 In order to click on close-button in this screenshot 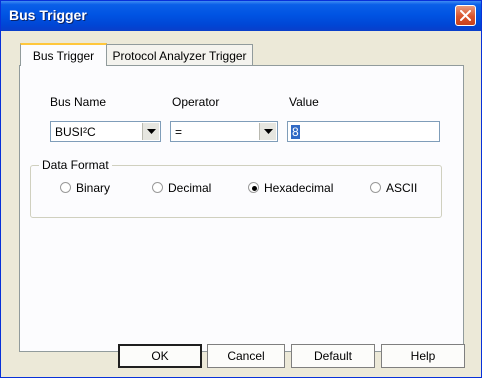, I will do `click(465, 15)`.